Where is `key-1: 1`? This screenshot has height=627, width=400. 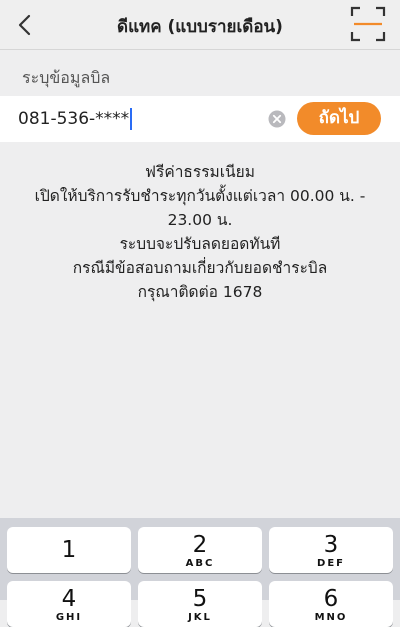
key-1: 1 is located at coordinates (69, 550).